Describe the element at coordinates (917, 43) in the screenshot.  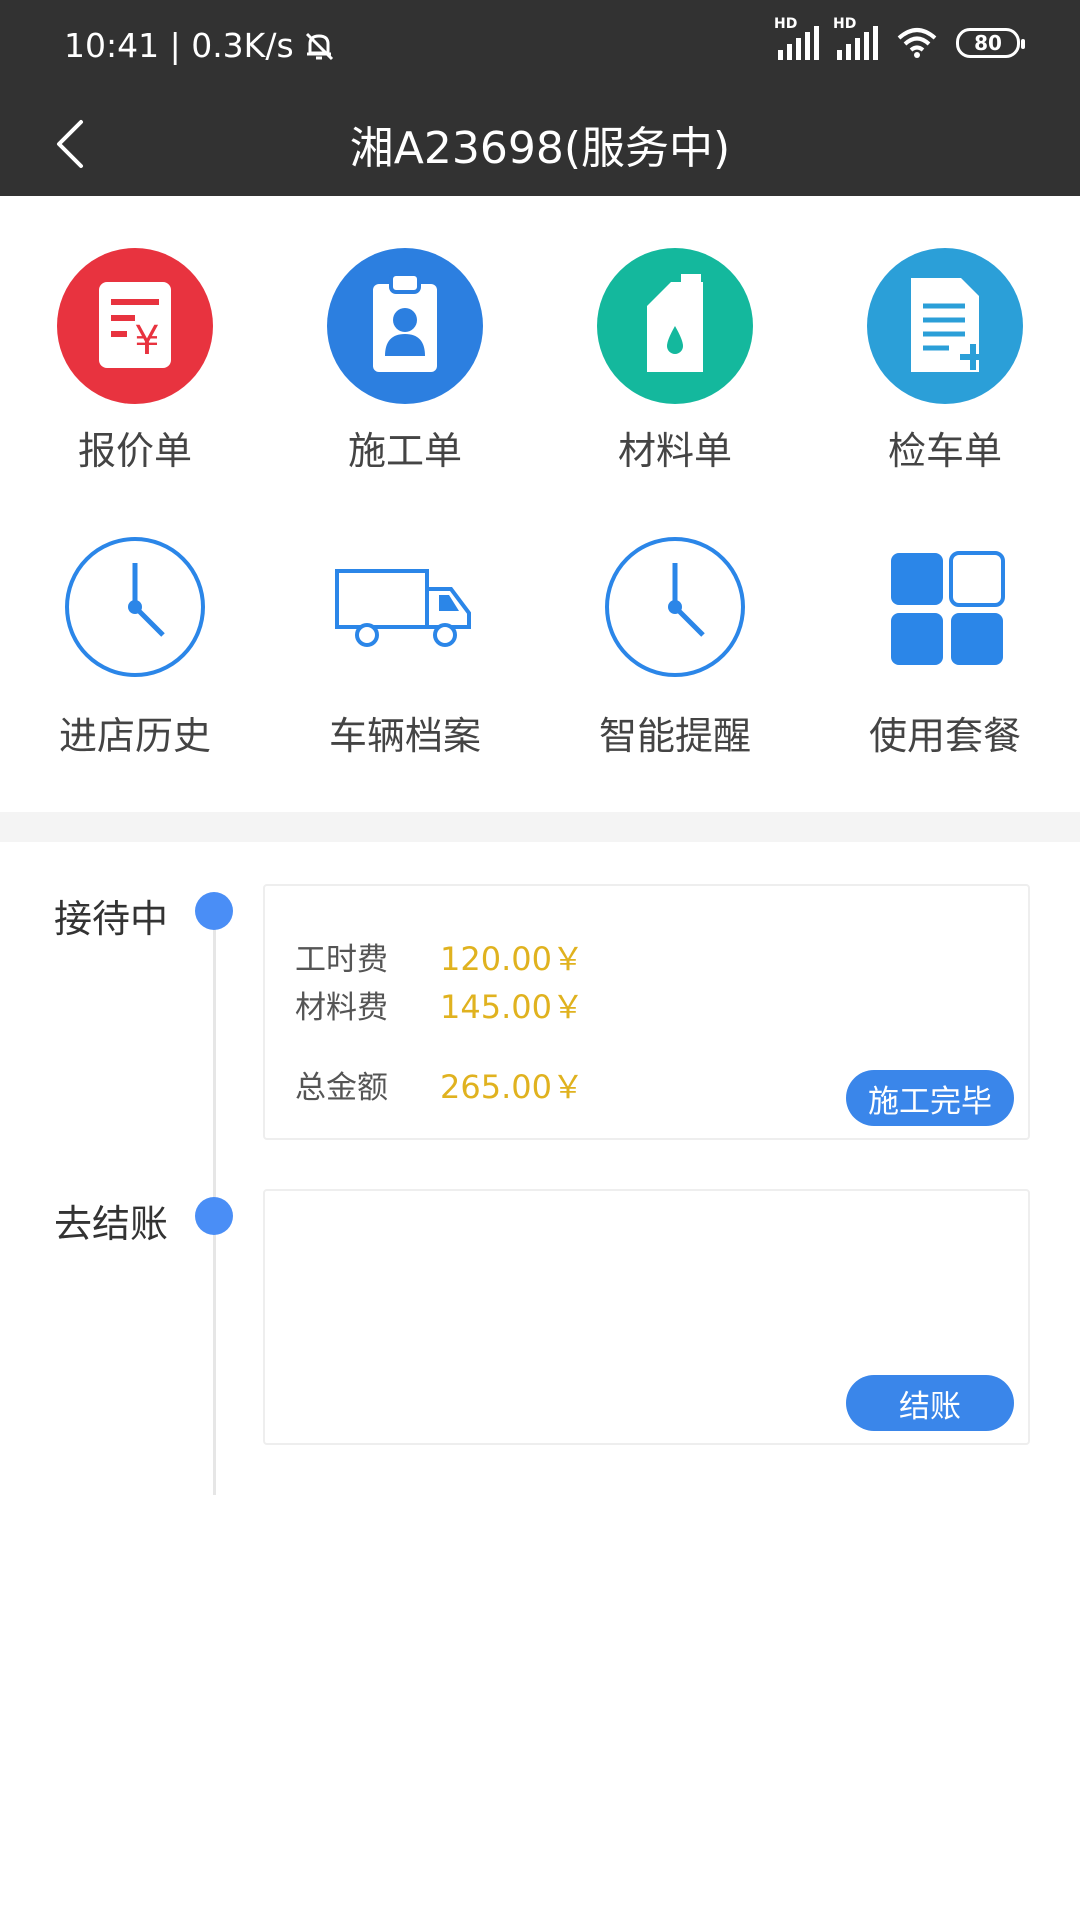
I see `wifi-icon` at that location.